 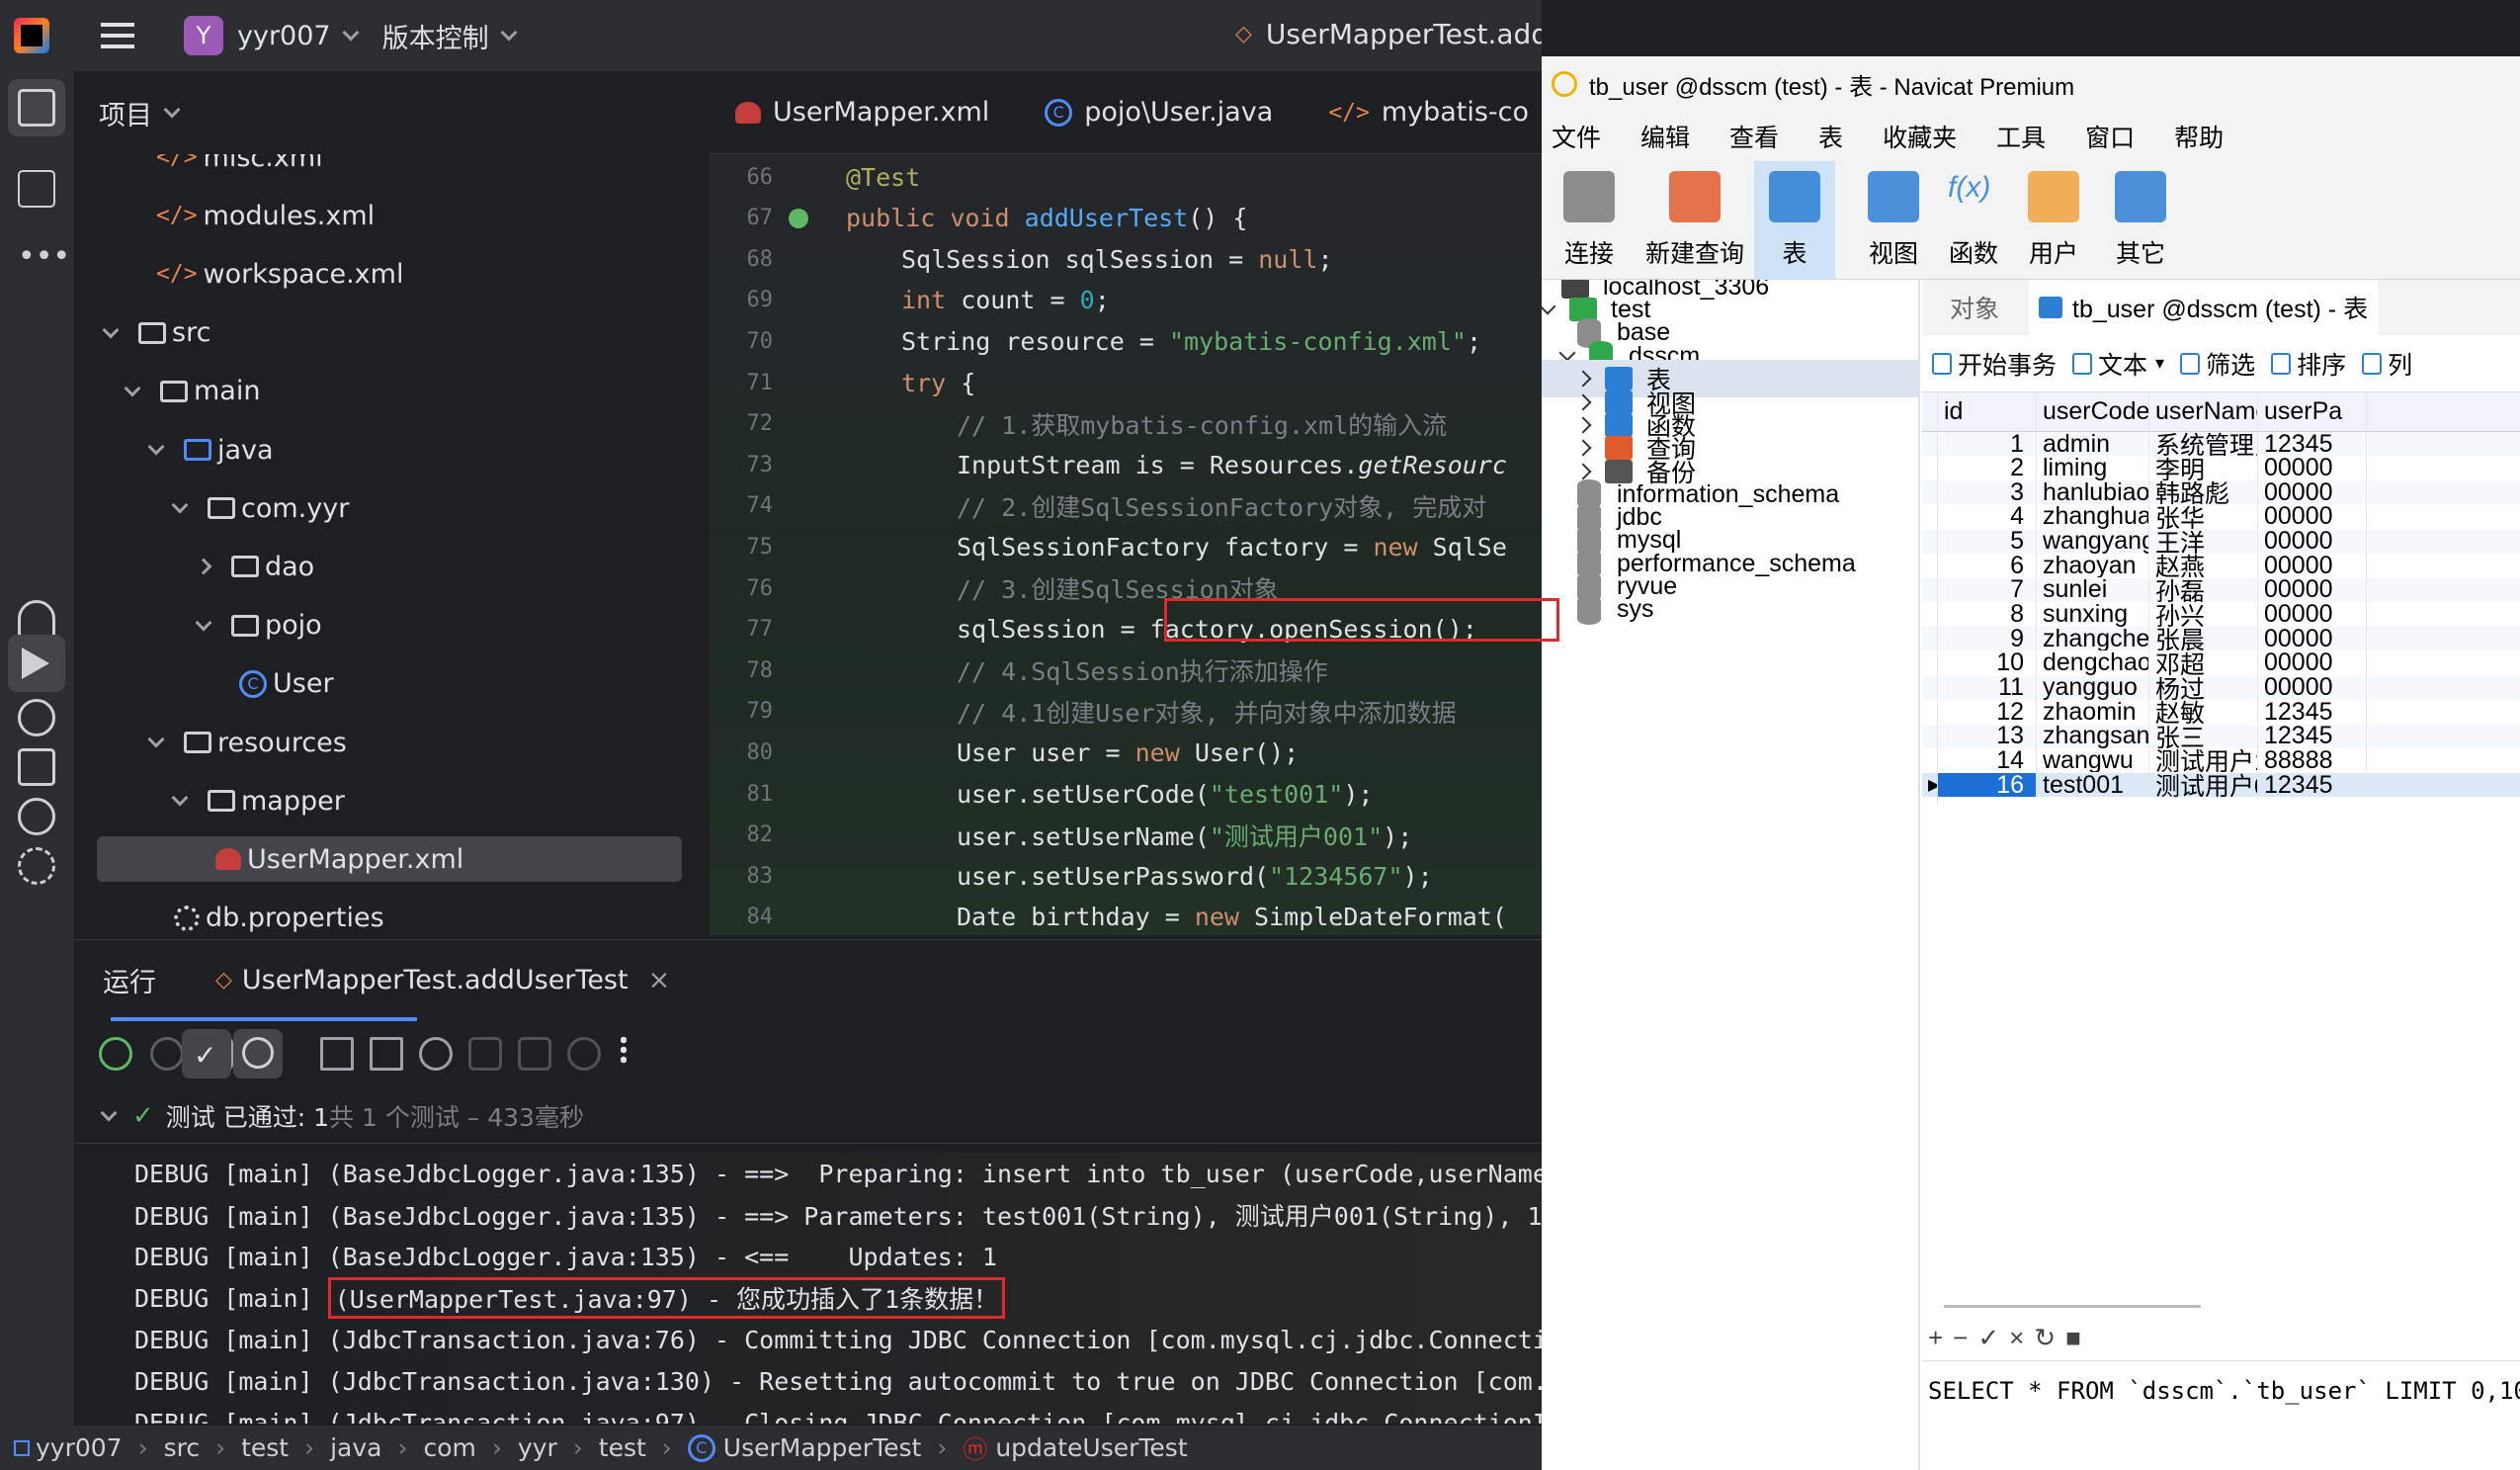 What do you see at coordinates (2203, 614) in the screenshot?
I see `table-cell: 孙兴` at bounding box center [2203, 614].